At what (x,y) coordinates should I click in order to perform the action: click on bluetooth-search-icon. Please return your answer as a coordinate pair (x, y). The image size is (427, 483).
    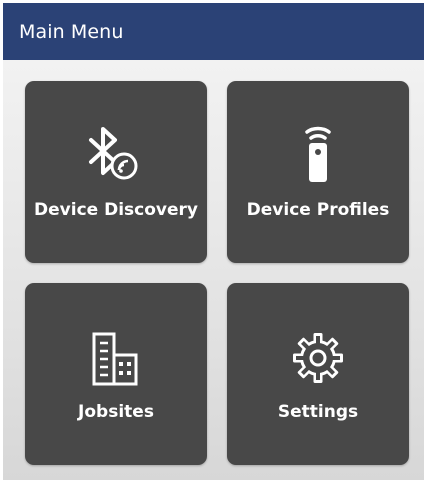
    Looking at the image, I should click on (116, 156).